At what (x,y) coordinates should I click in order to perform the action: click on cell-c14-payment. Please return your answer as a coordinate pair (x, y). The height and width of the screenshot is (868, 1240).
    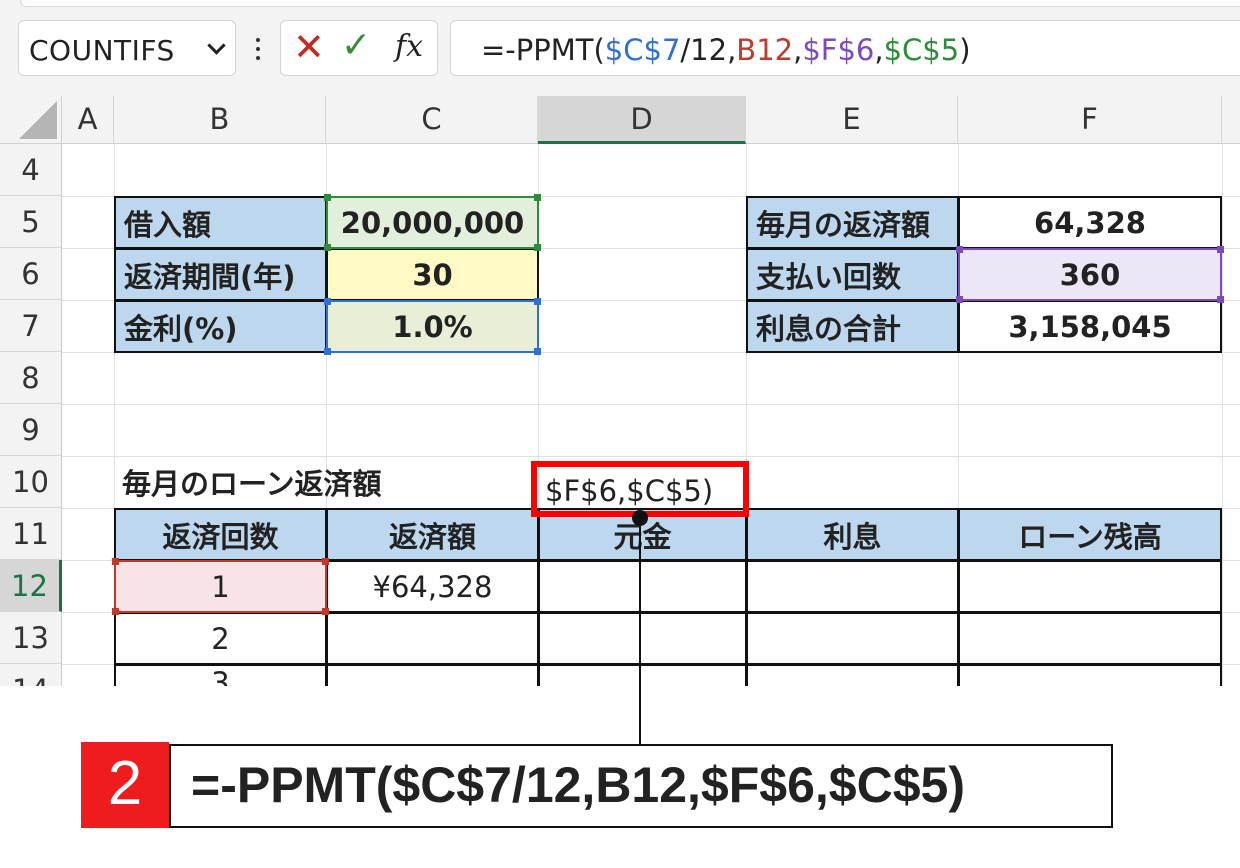
    Looking at the image, I should click on (432, 675).